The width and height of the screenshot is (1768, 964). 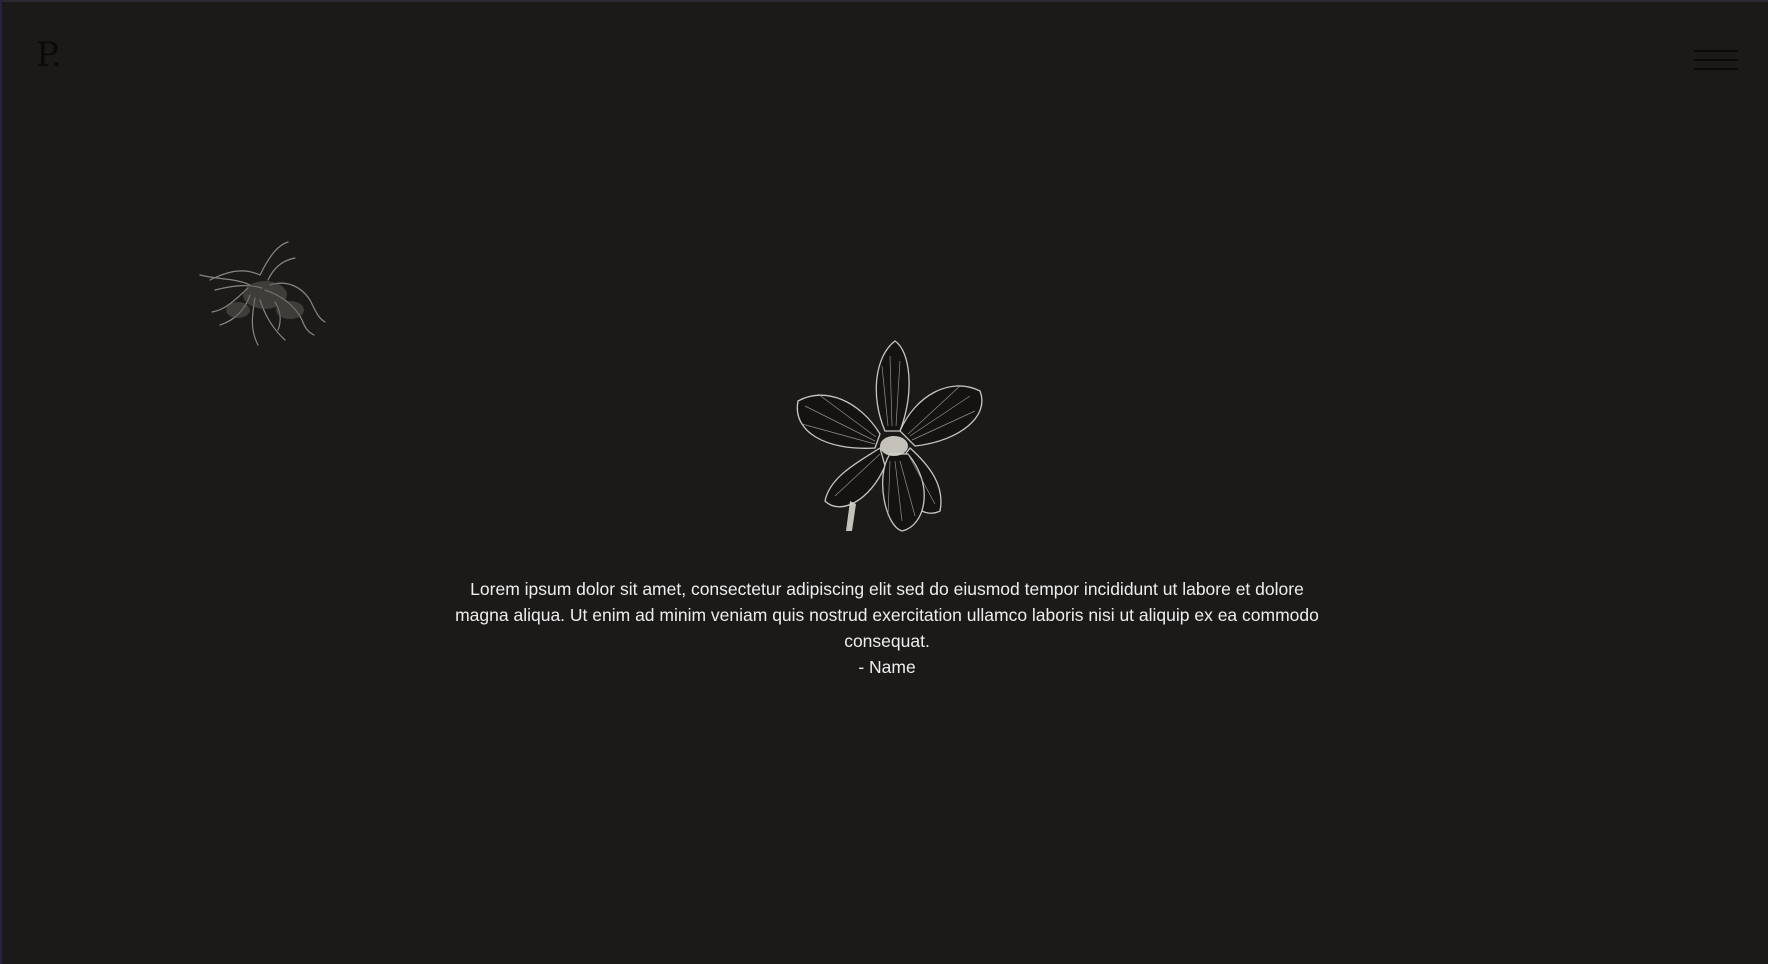 I want to click on top-border, so click(x=884, y=1).